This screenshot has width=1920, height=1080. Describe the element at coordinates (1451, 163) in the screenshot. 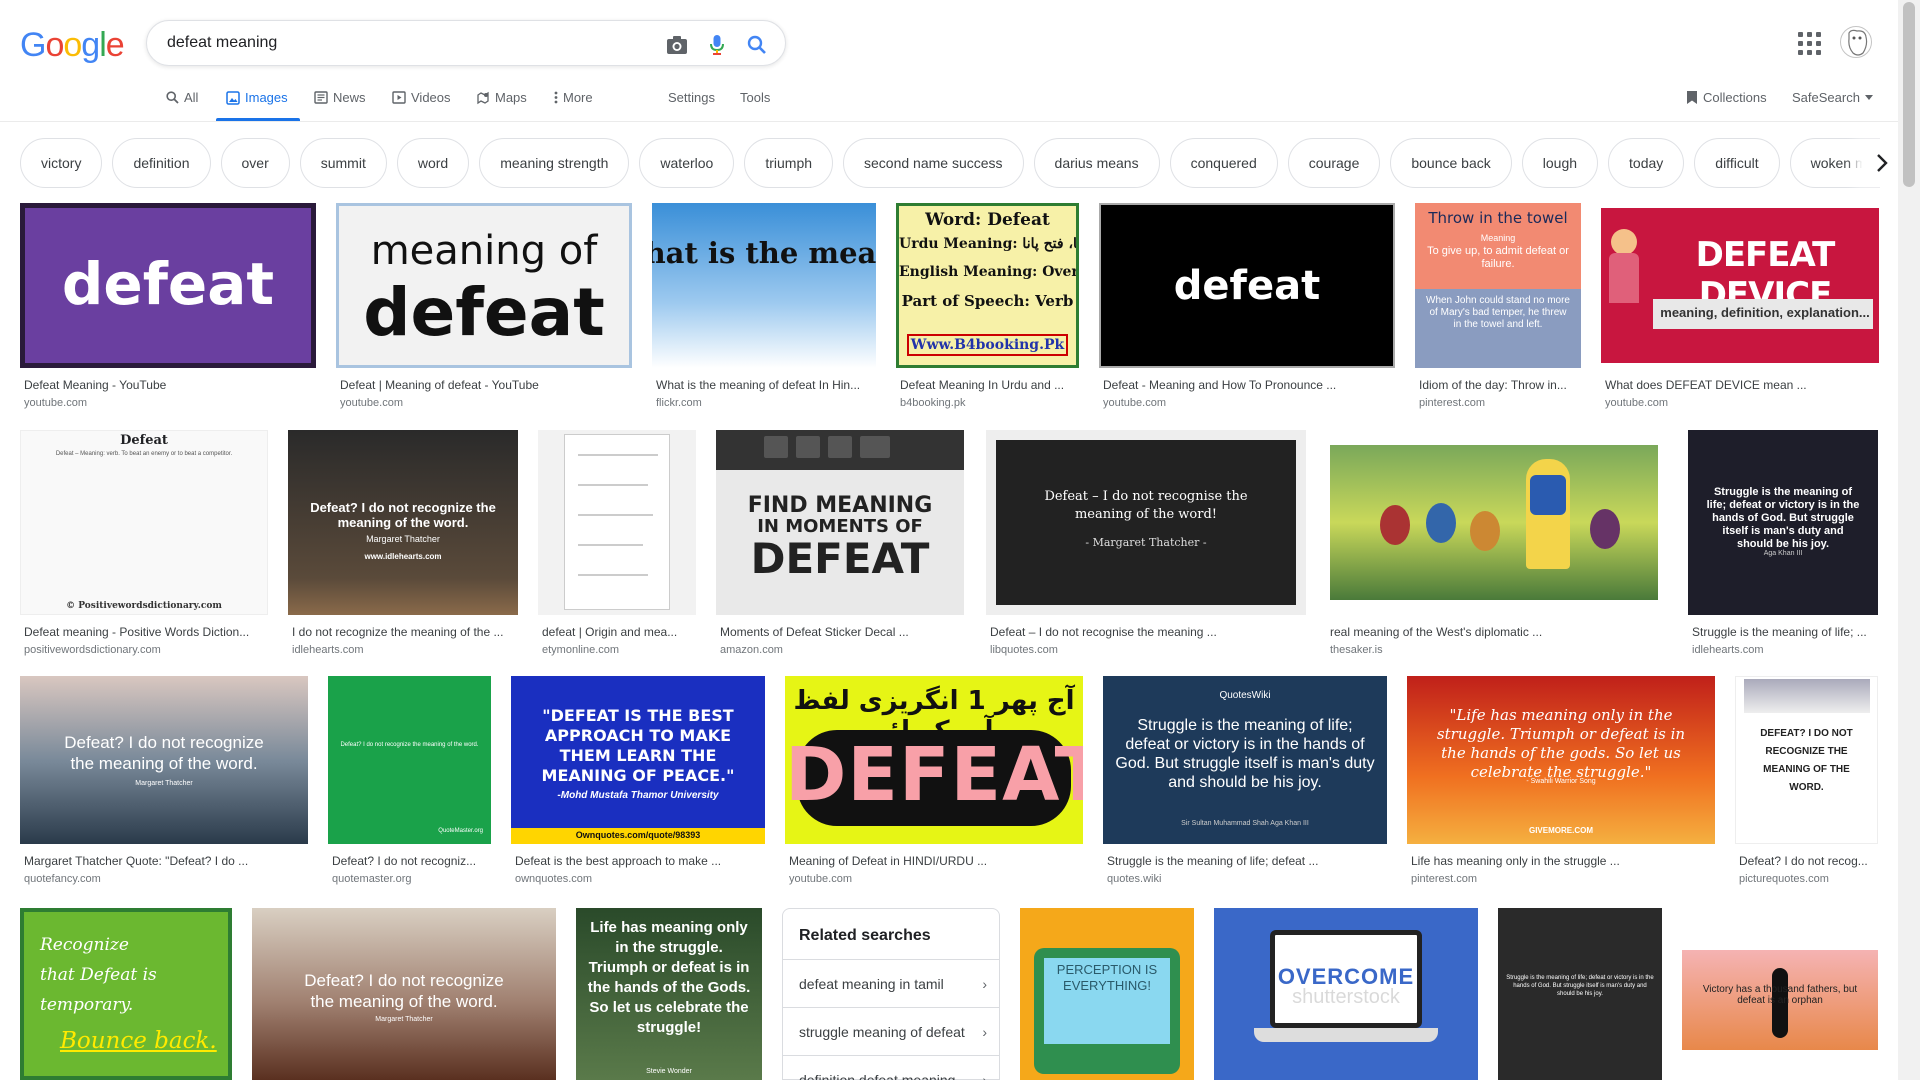

I see `chip: bounce back` at that location.